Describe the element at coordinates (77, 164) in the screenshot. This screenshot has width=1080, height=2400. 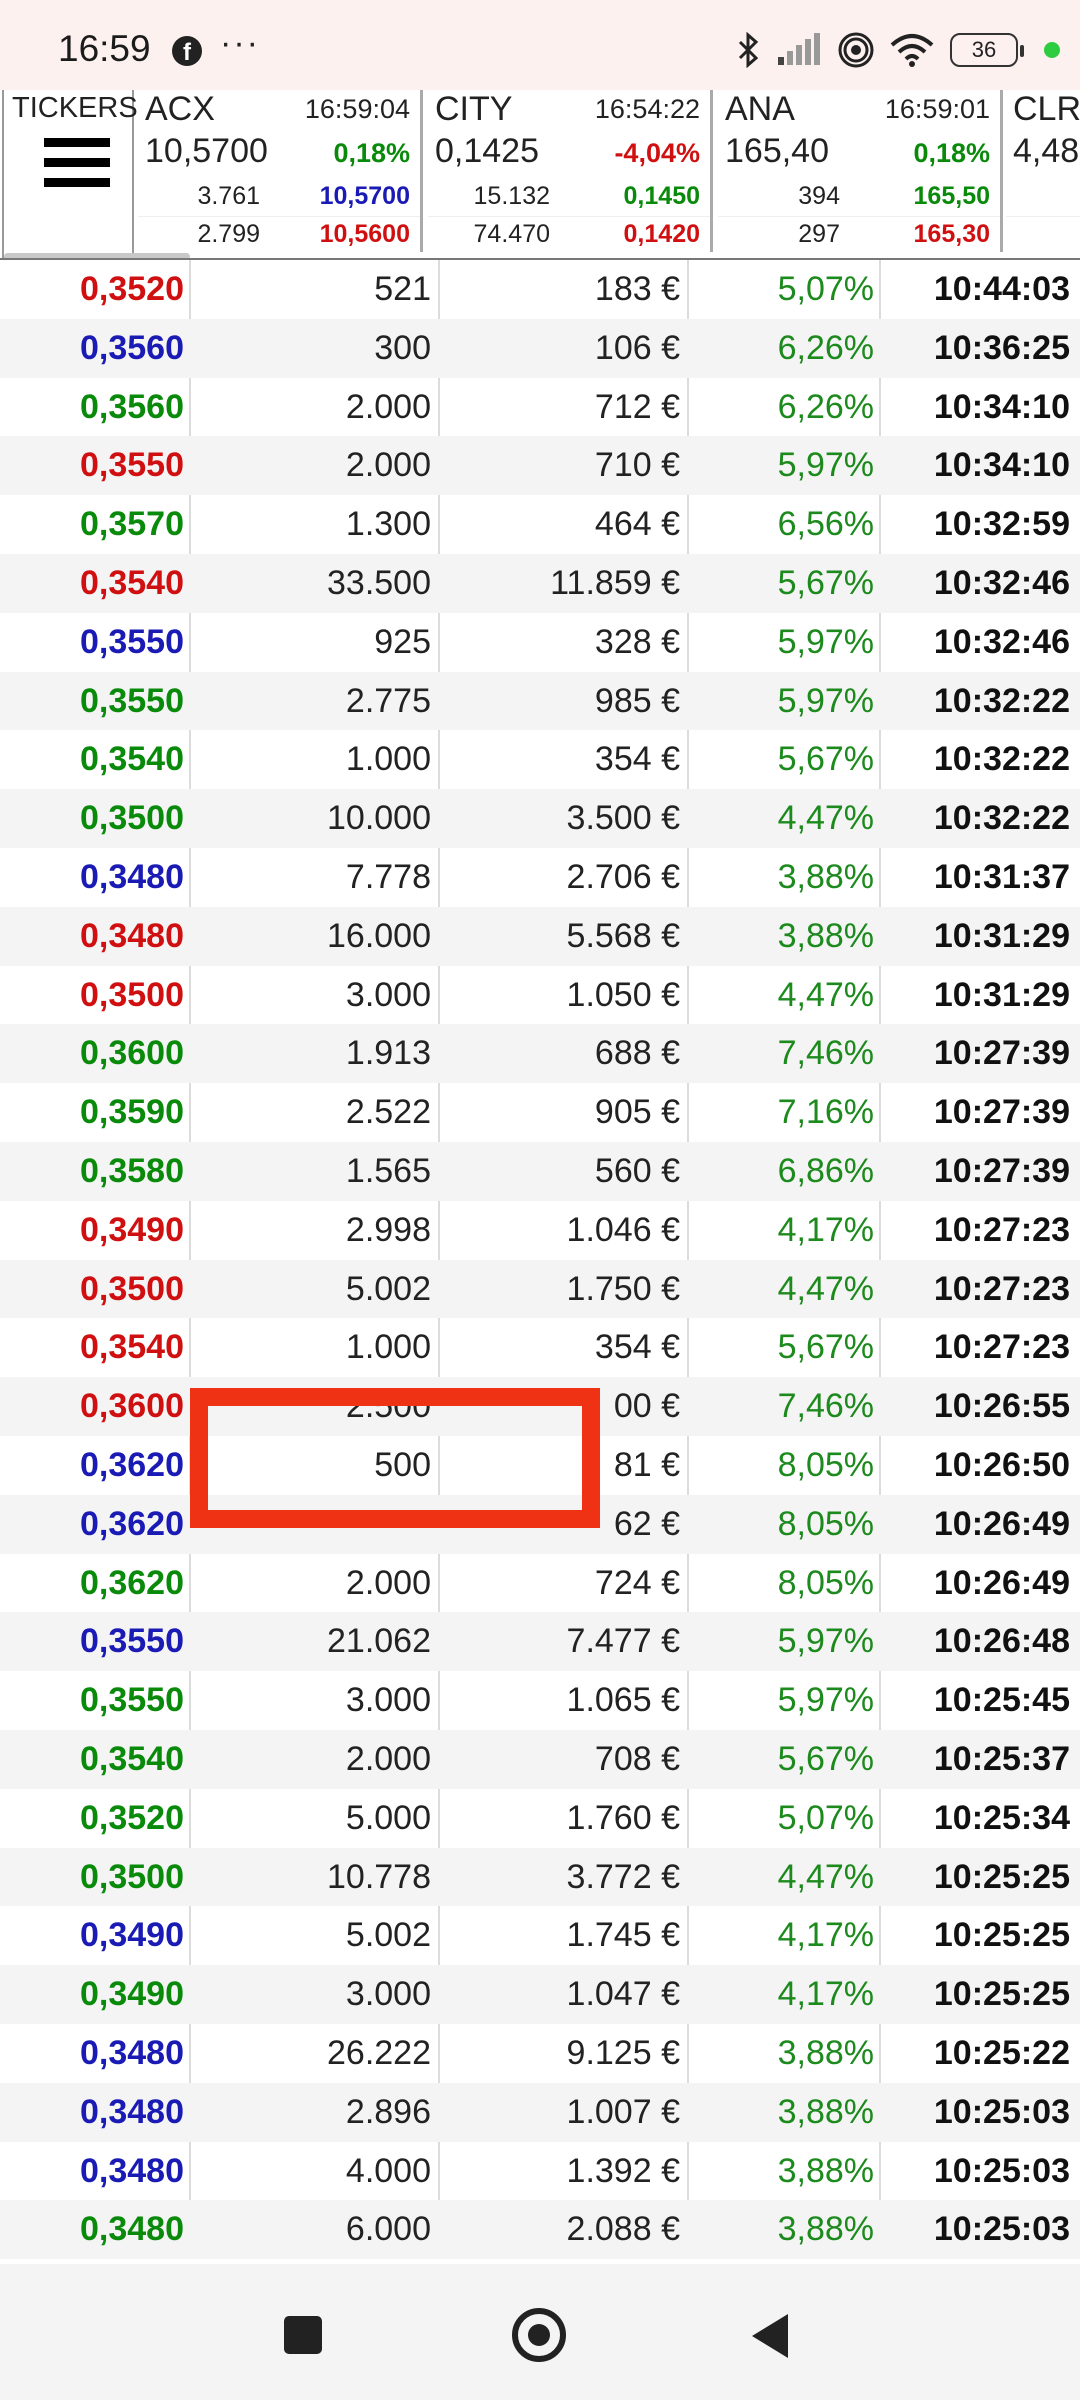
I see `hamburger-menu-icon` at that location.